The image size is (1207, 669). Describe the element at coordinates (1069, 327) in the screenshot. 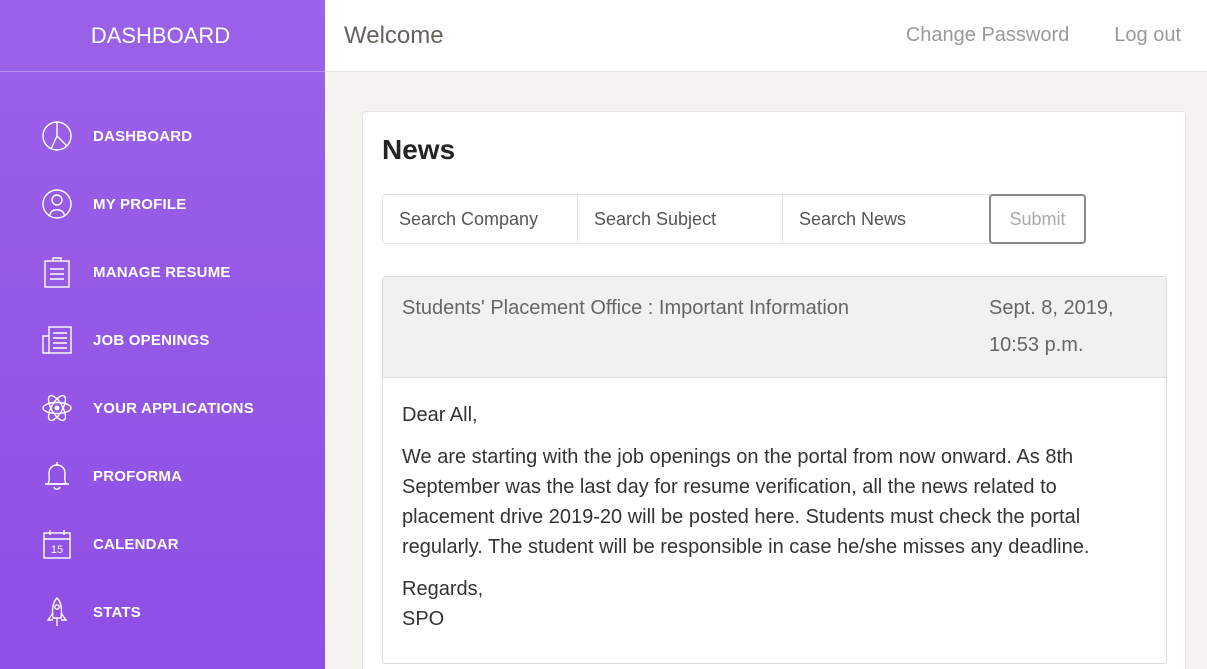

I see `news-date: Sept. 8, 2019, 10:53 p.m.` at that location.